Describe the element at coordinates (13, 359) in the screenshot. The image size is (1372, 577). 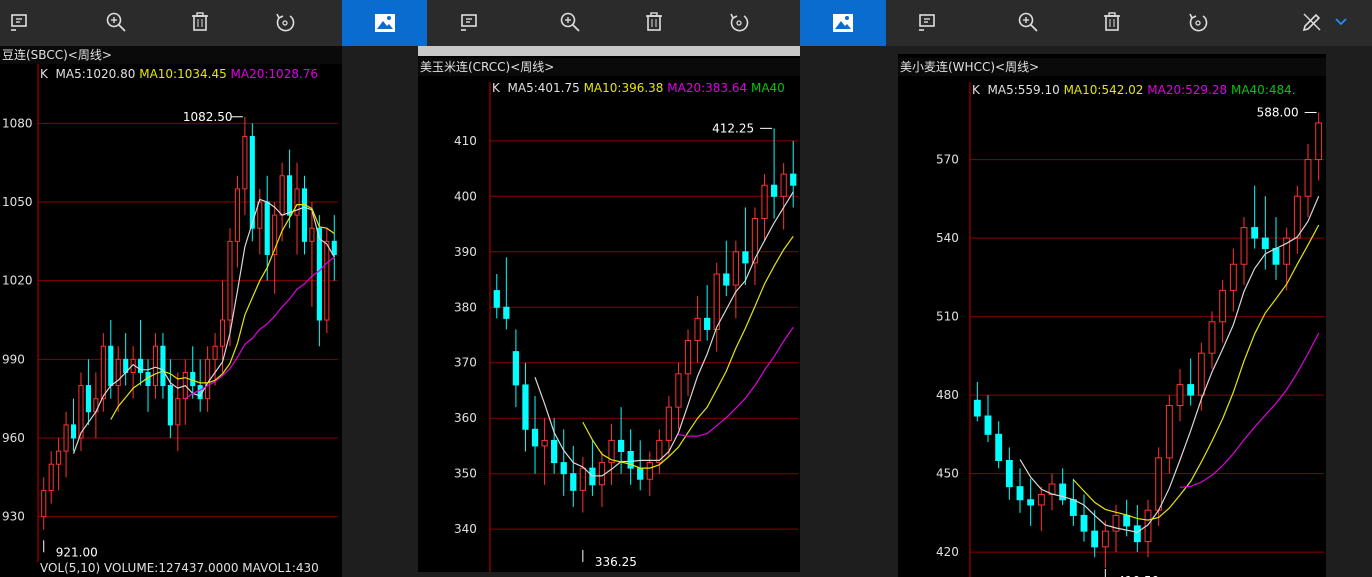
I see `y-tick-label: 990` at that location.